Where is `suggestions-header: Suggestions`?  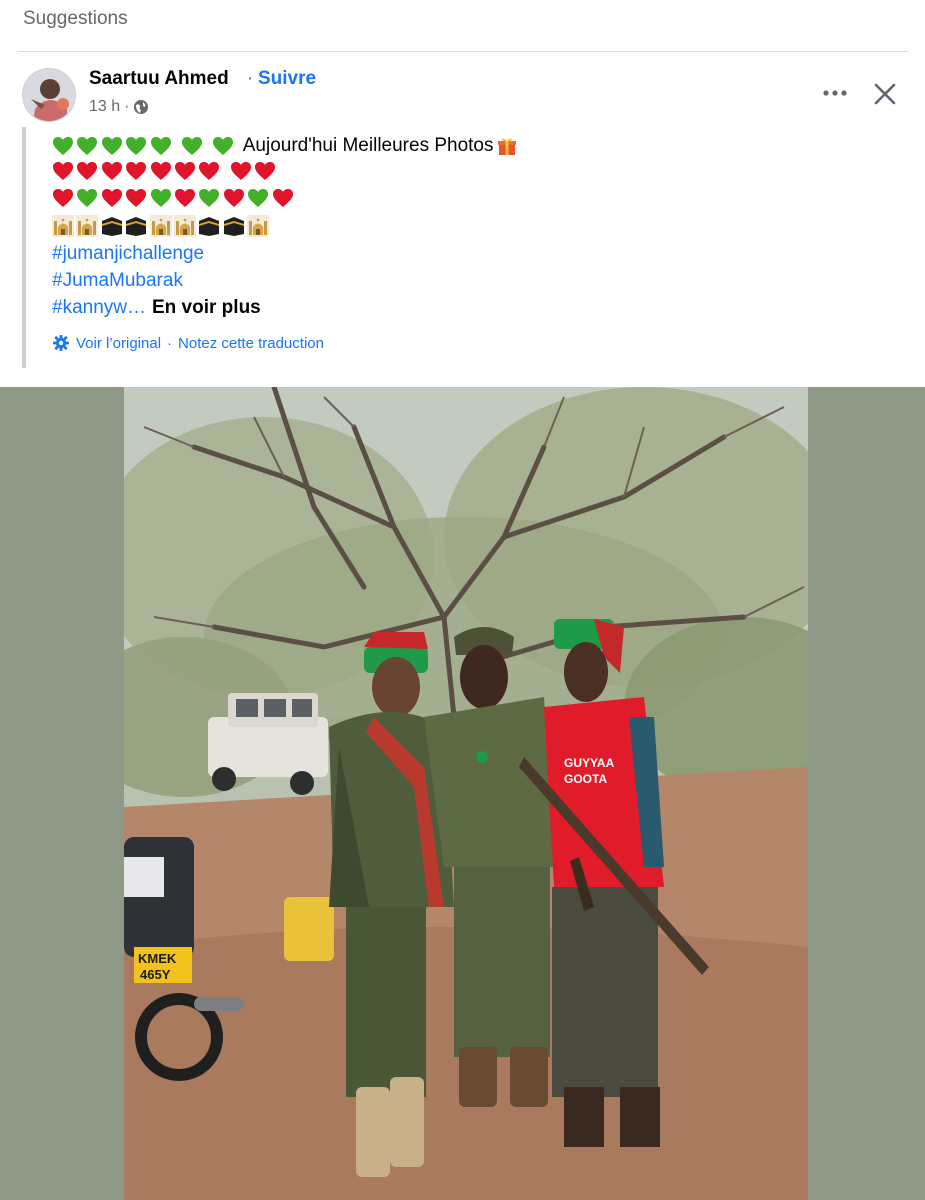 suggestions-header: Suggestions is located at coordinates (462, 26).